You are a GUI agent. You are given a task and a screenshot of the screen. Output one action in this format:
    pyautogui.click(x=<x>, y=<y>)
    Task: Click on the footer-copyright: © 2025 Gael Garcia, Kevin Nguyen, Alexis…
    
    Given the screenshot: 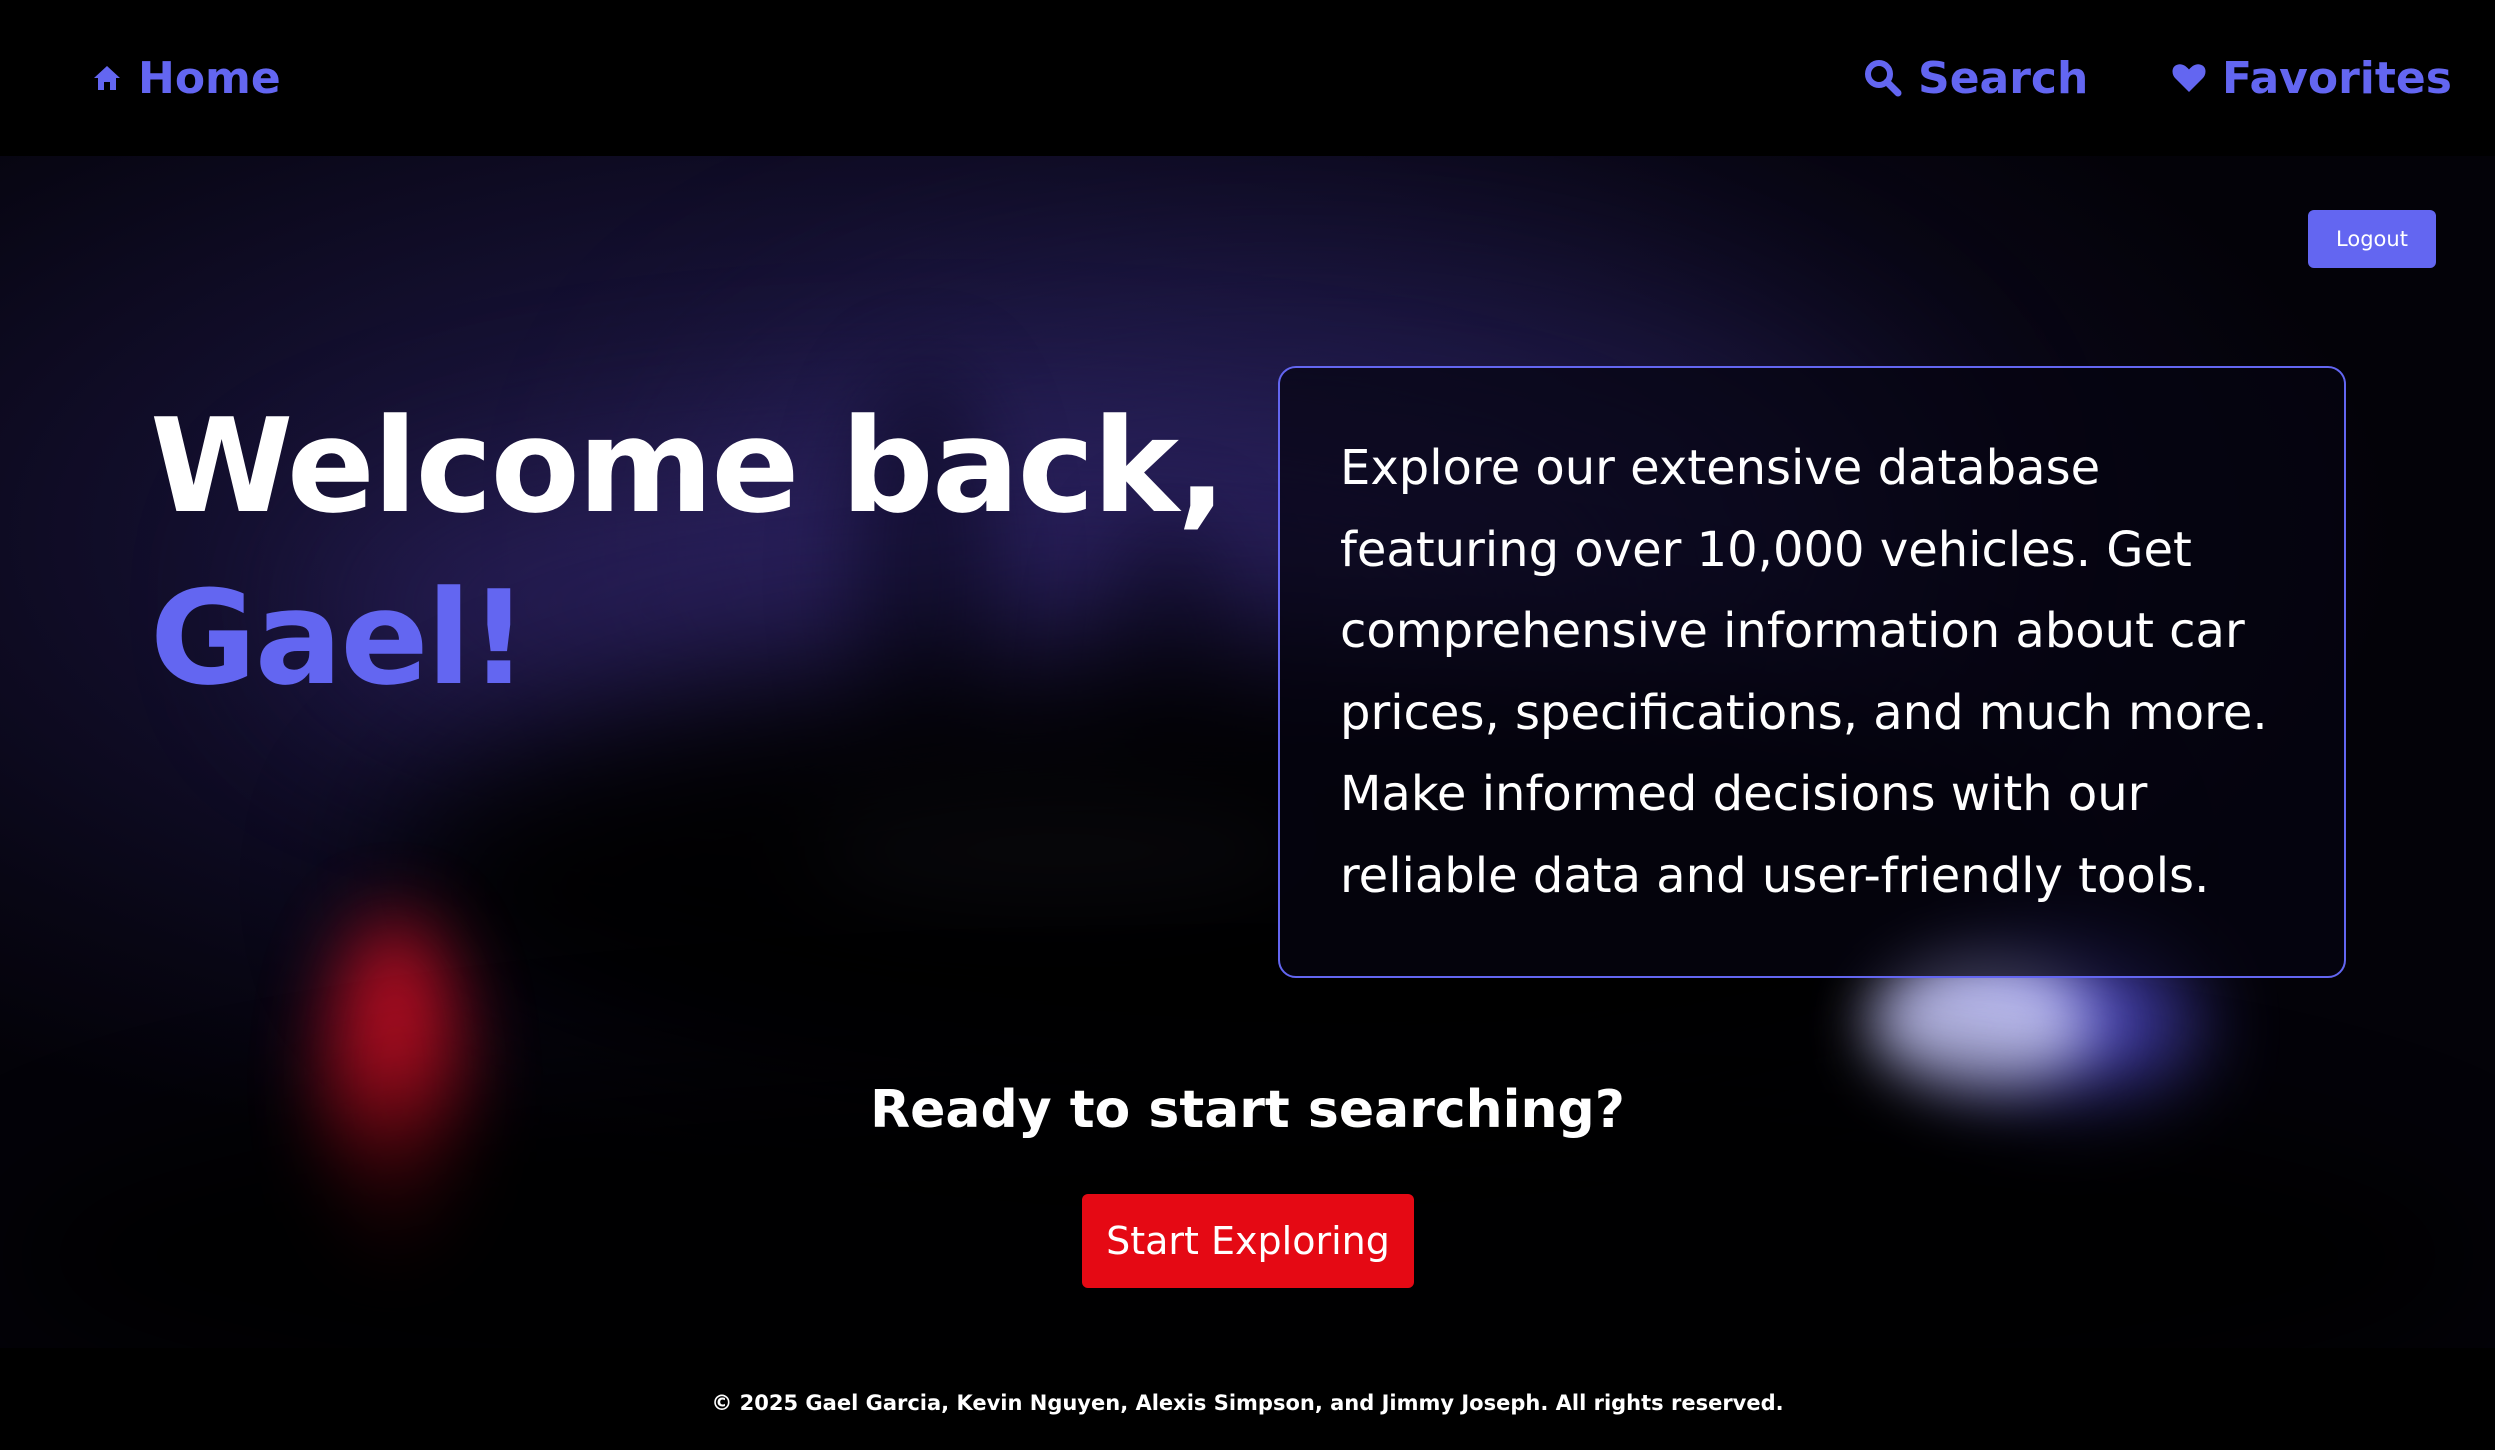 What is the action you would take?
    pyautogui.click(x=1247, y=1403)
    